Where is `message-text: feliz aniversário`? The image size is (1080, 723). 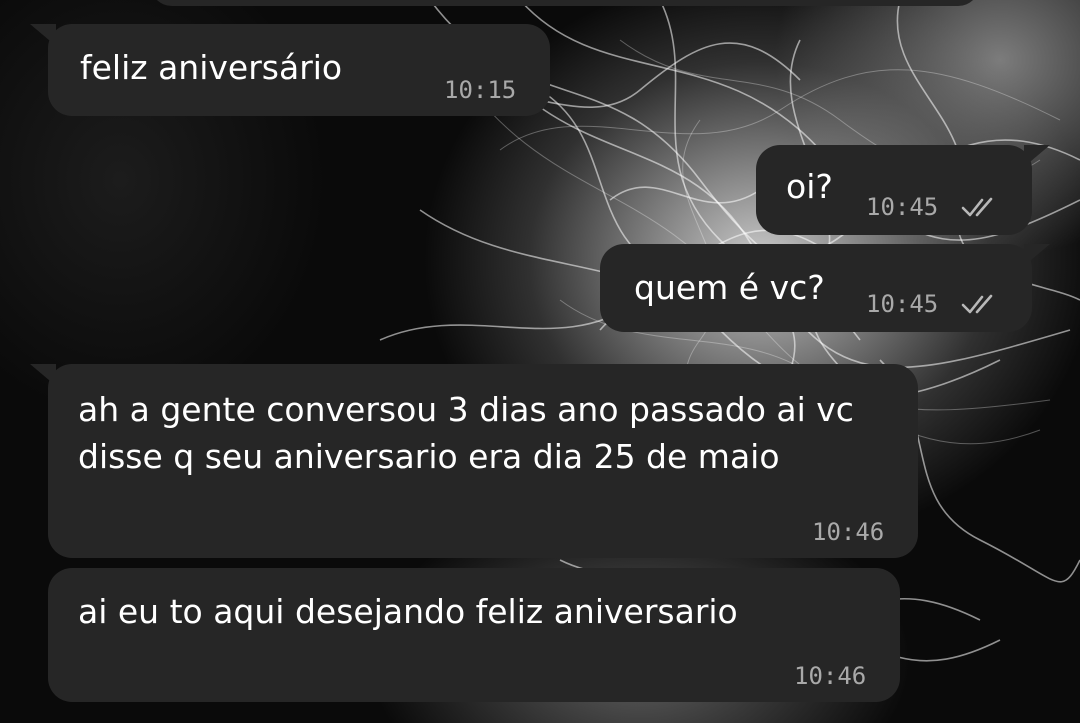 message-text: feliz aniversário is located at coordinates (211, 67).